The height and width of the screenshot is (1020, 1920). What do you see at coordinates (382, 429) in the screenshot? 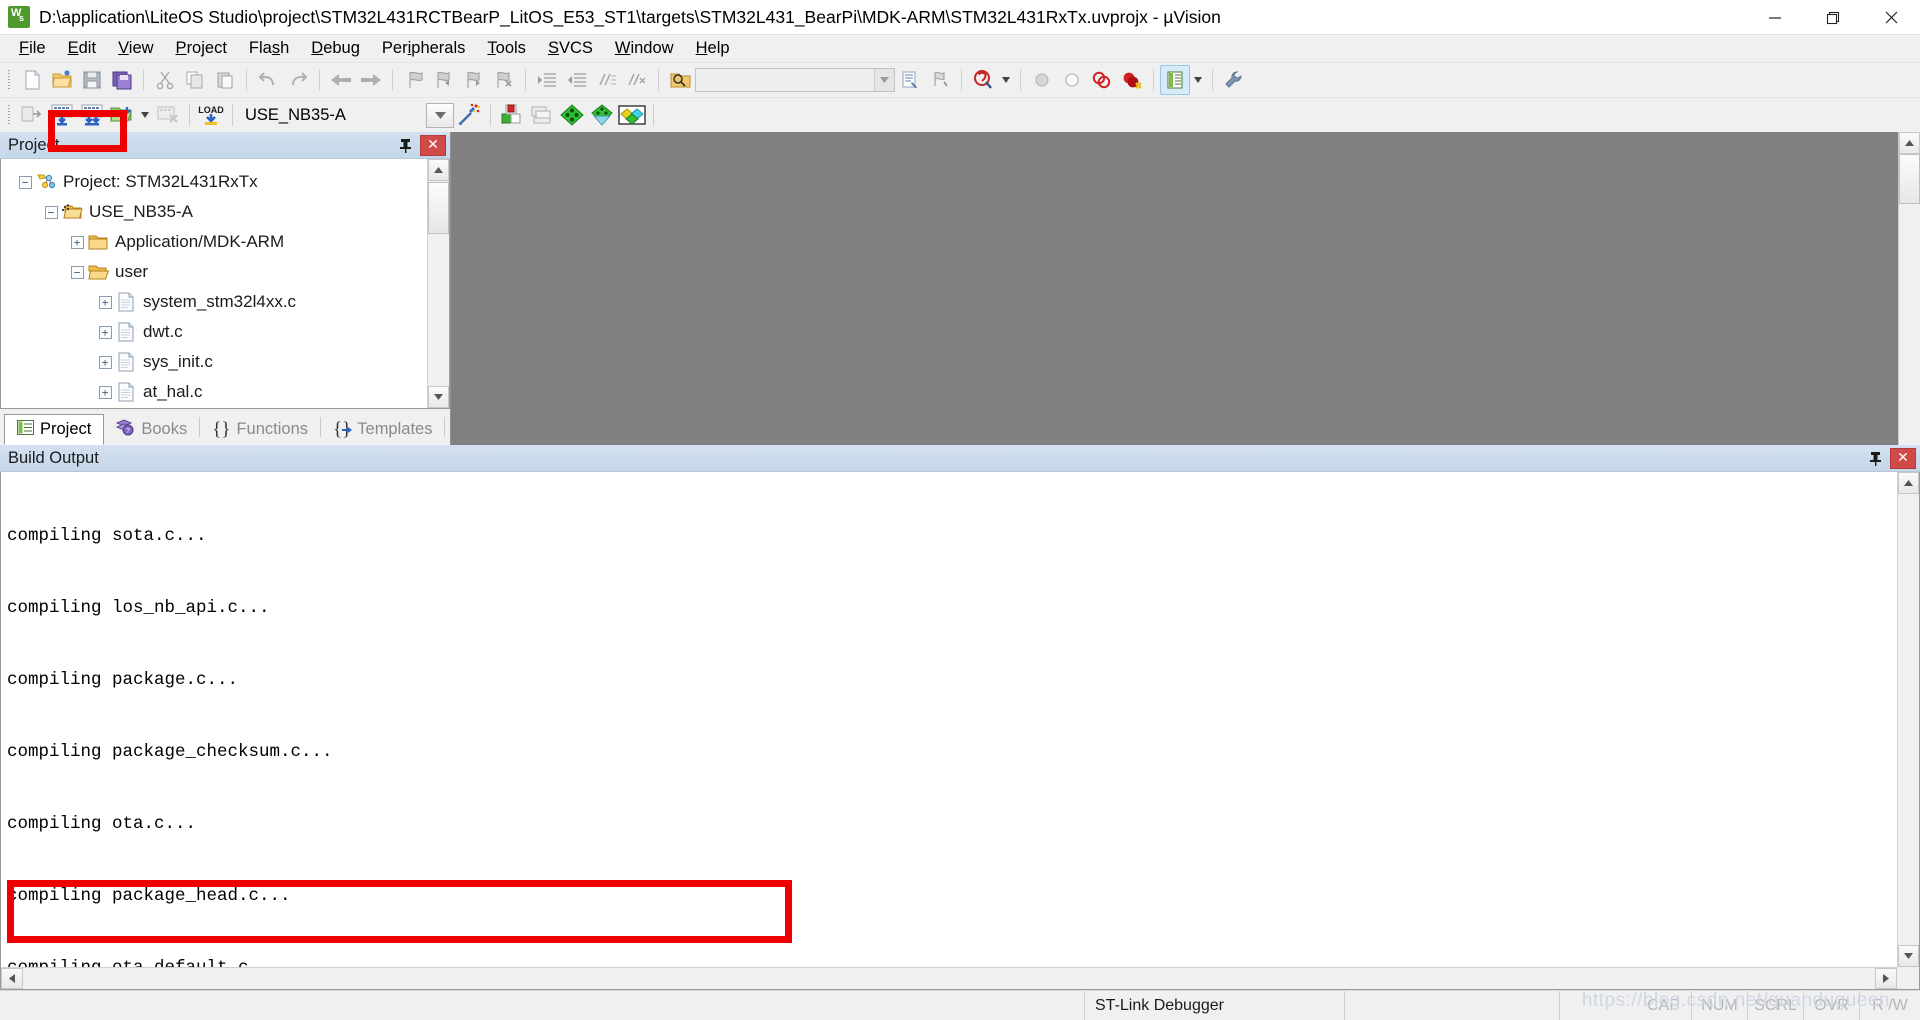
I see `tab-templates: {} Templates` at bounding box center [382, 429].